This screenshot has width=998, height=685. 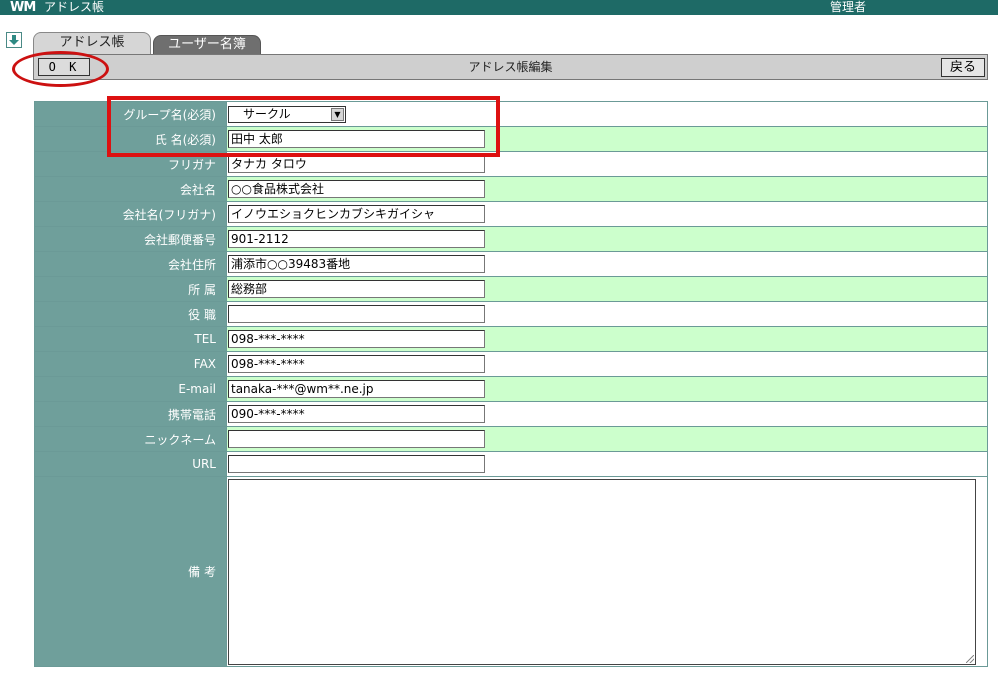 What do you see at coordinates (130, 264) in the screenshot?
I see `address-label: 会社住所` at bounding box center [130, 264].